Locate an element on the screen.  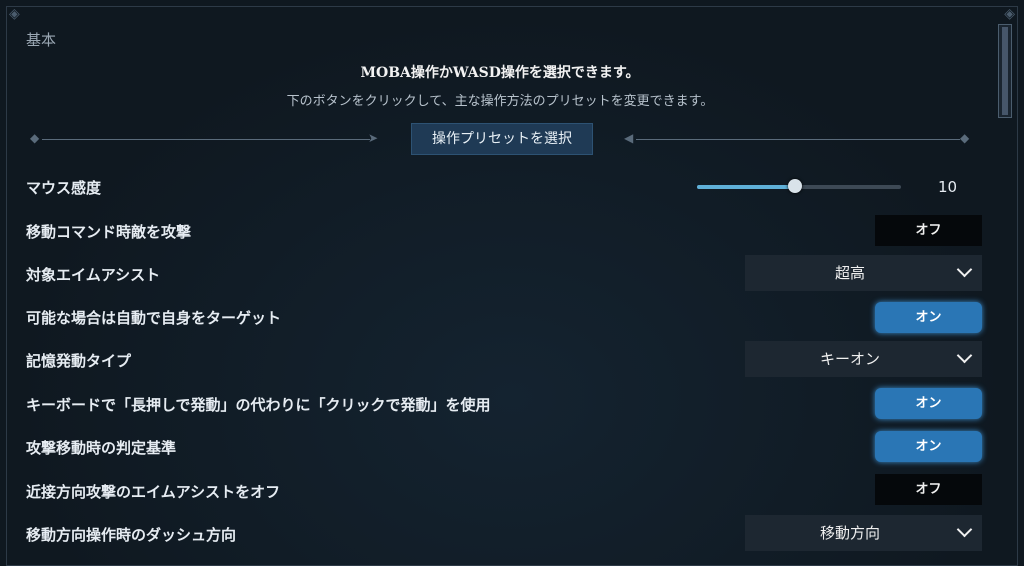
mouse-sensitivity-label: マウス感度 is located at coordinates (64, 188).